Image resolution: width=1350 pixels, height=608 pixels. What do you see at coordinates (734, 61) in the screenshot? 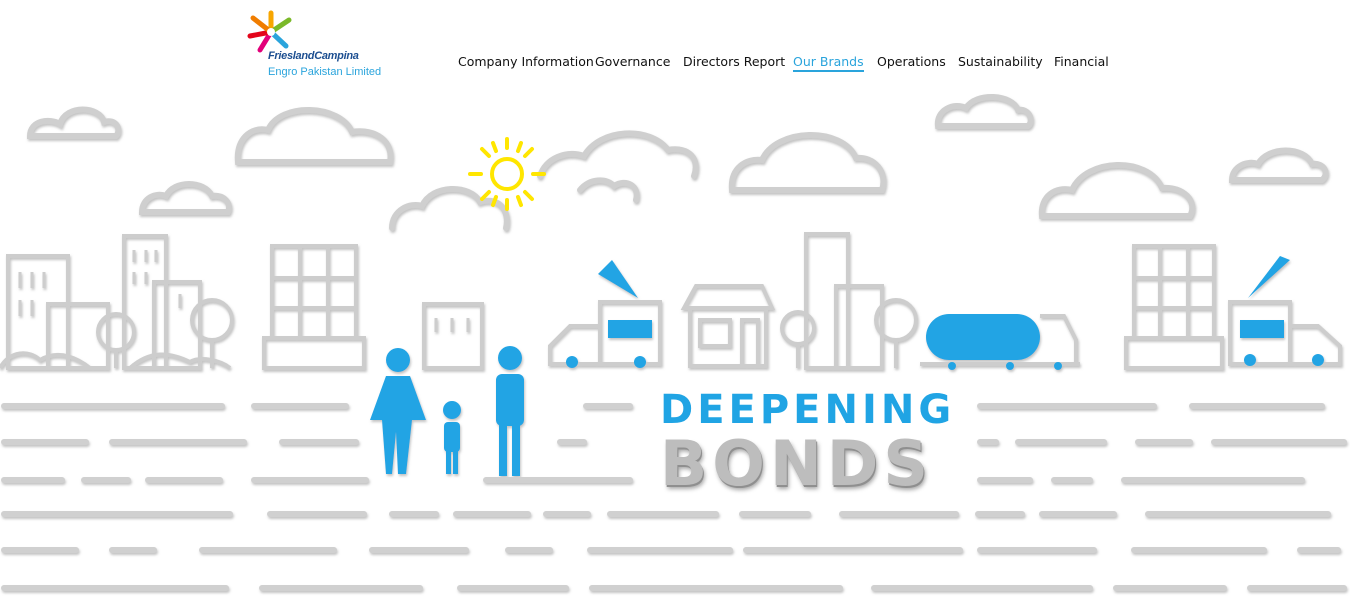
I see `nav-directors-report: Directors Report` at bounding box center [734, 61].